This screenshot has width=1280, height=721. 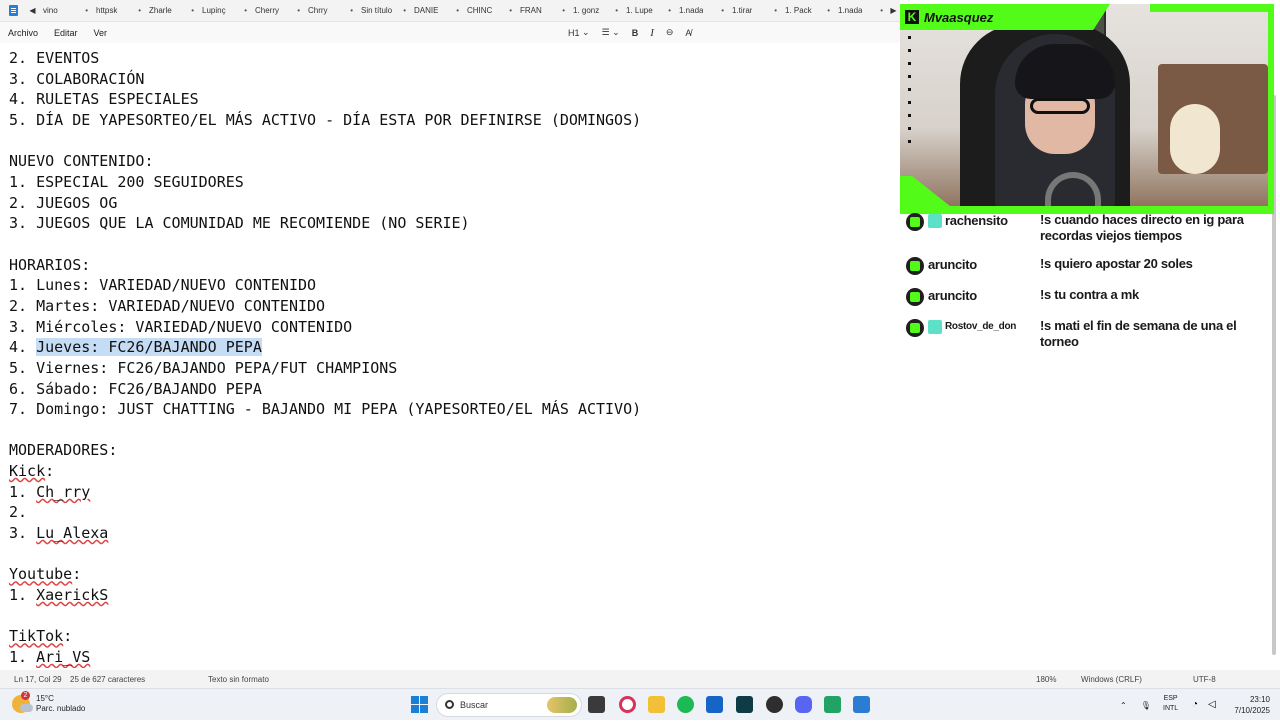 What do you see at coordinates (744, 704) in the screenshot?
I see `app-icon` at bounding box center [744, 704].